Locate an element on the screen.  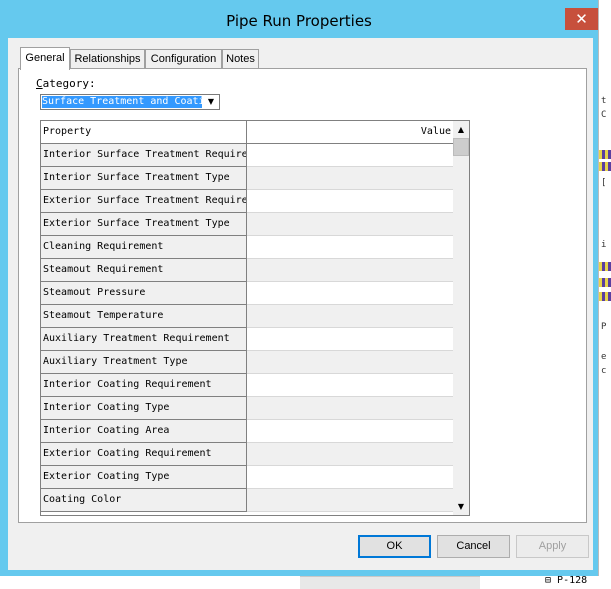
property-name-cell: Auxiliary Treatment Requirement is located at coordinates (144, 339).